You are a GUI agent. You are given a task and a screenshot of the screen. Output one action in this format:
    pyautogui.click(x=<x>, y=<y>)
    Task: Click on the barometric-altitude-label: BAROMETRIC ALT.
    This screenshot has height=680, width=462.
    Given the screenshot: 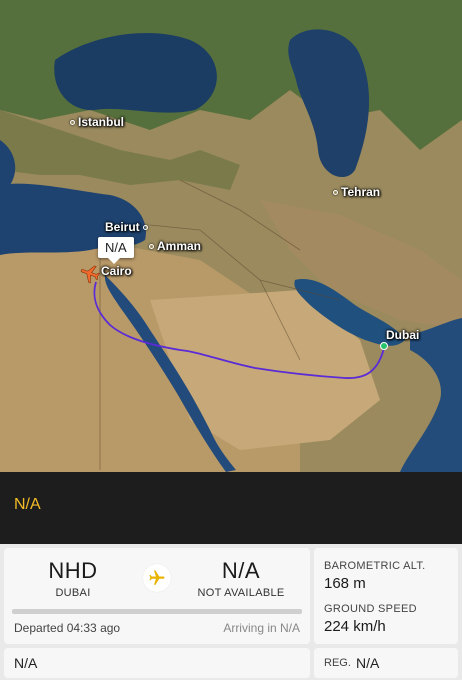 What is the action you would take?
    pyautogui.click(x=375, y=566)
    